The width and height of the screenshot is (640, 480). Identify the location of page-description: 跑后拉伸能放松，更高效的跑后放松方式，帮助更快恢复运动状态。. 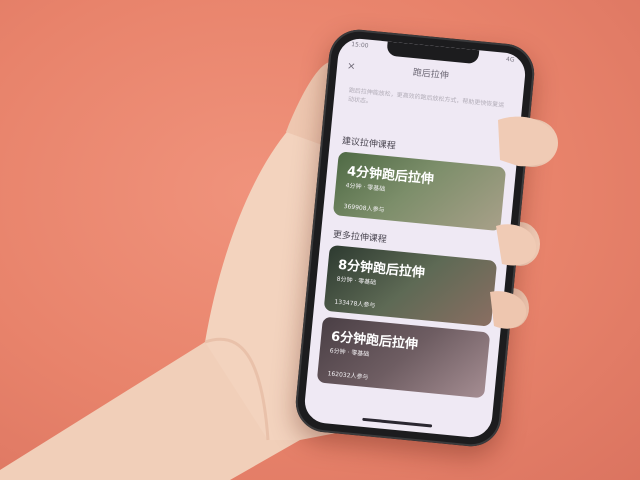
(426, 97).